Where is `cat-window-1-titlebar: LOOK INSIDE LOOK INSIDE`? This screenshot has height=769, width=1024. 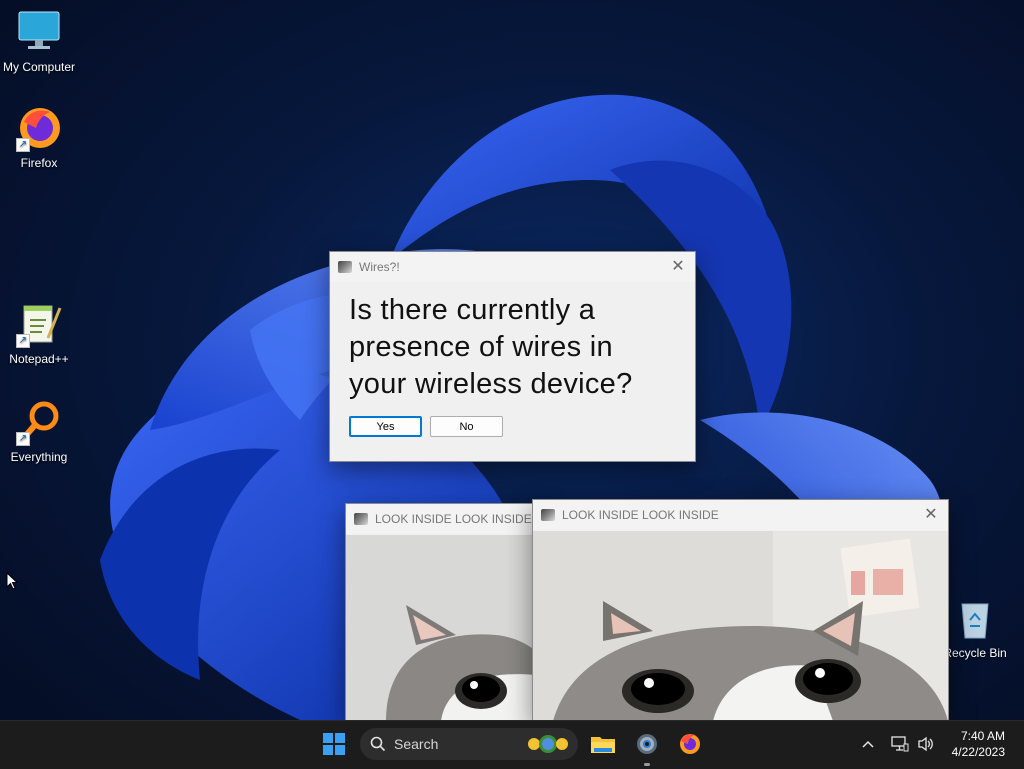 cat-window-1-titlebar: LOOK INSIDE LOOK INSIDE is located at coordinates (446, 519).